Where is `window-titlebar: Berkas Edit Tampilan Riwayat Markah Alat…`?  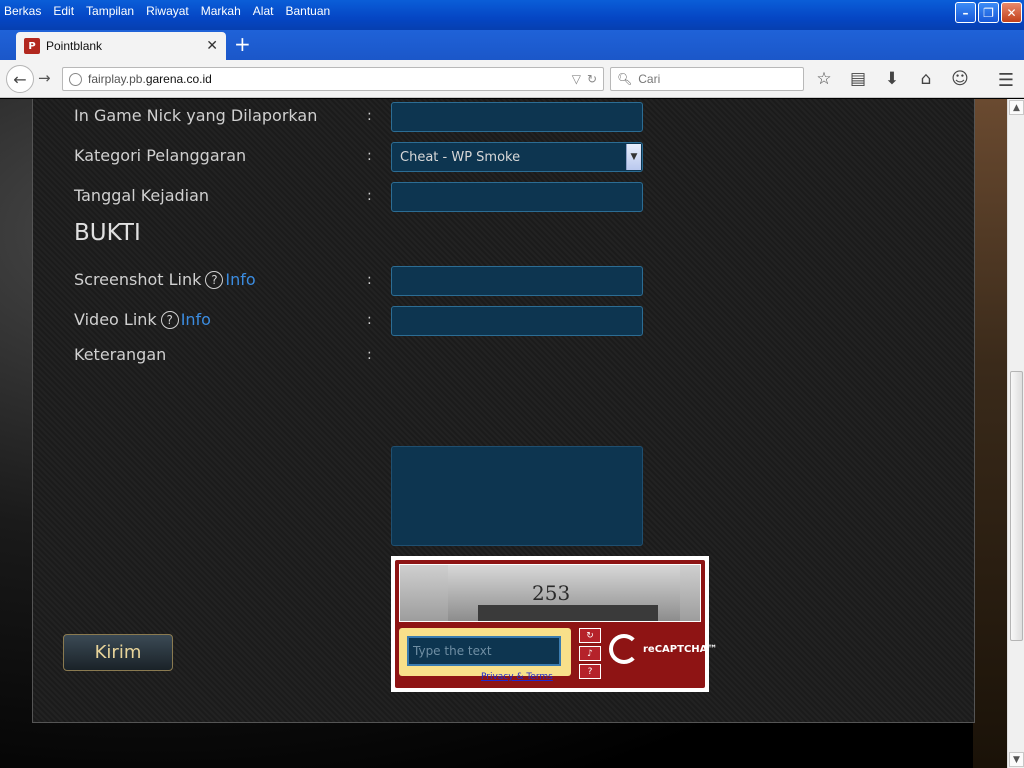 window-titlebar: Berkas Edit Tampilan Riwayat Markah Alat… is located at coordinates (512, 15).